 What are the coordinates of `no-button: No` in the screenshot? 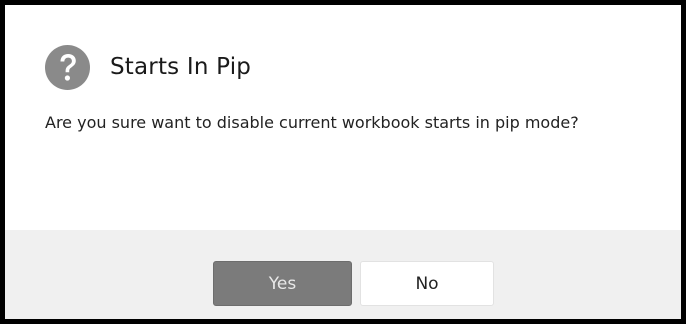 It's located at (427, 283).